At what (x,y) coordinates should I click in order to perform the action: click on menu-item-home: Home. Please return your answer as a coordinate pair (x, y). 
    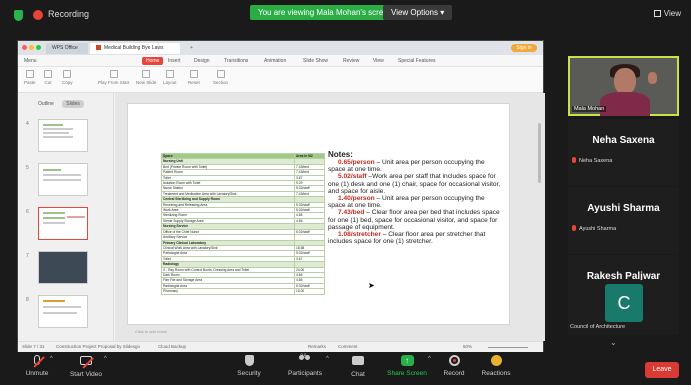
    Looking at the image, I should click on (153, 61).